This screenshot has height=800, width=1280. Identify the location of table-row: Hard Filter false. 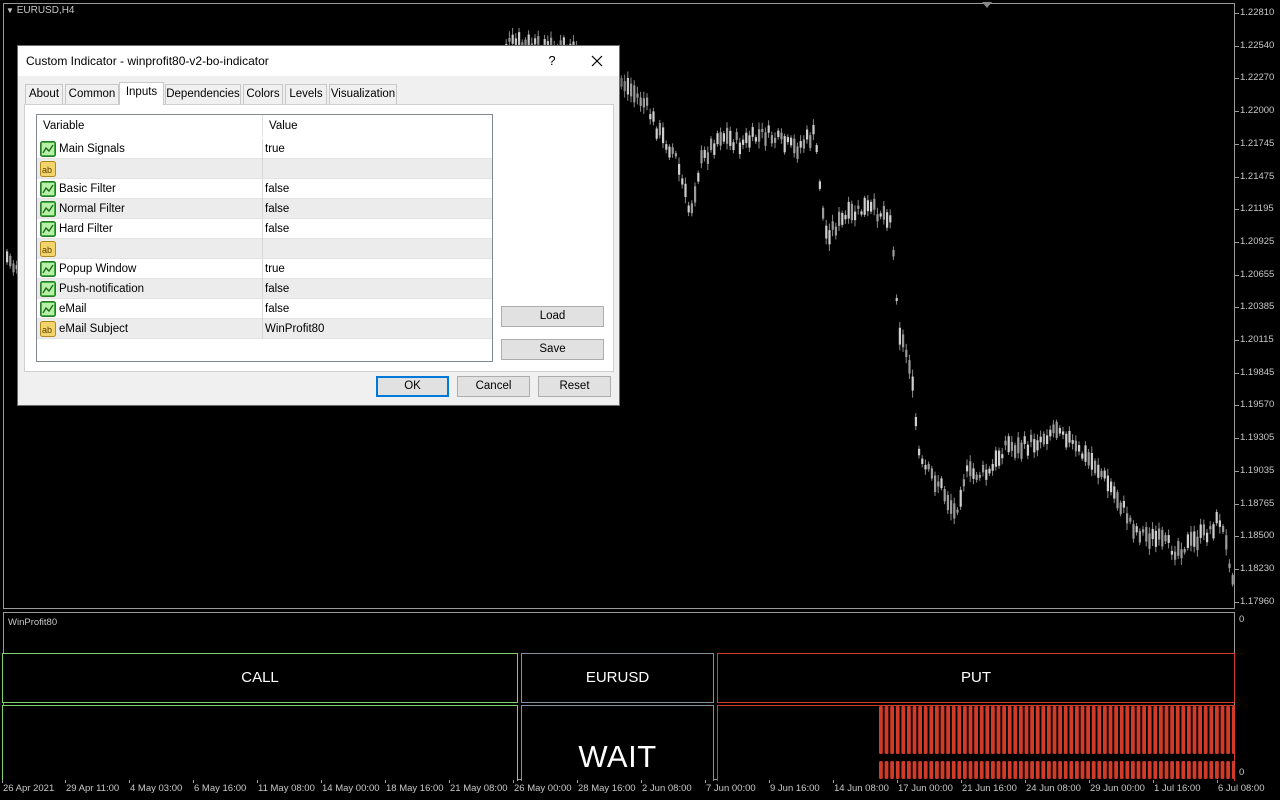
(264, 229).